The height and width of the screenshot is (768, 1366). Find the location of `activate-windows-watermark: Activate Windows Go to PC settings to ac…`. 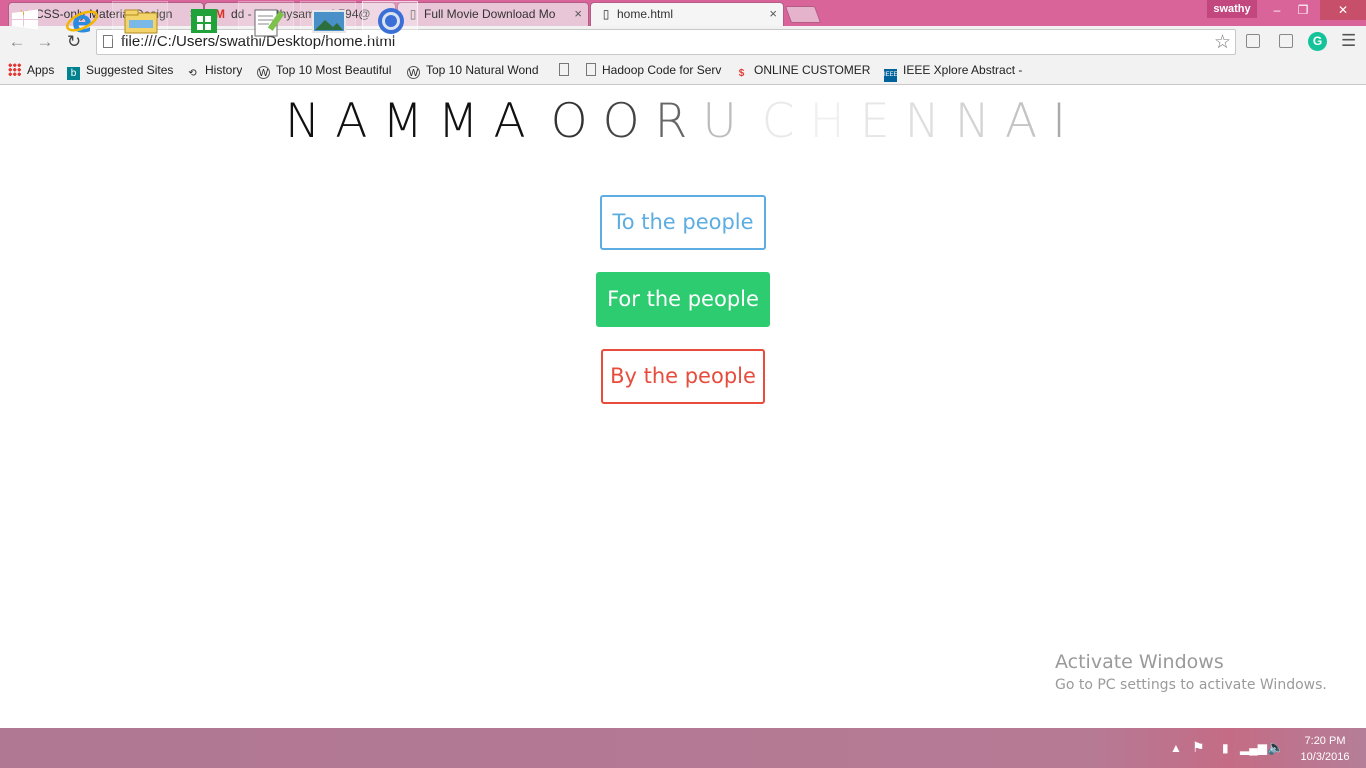

activate-windows-watermark: Activate Windows Go to PC settings to ac… is located at coordinates (1191, 672).